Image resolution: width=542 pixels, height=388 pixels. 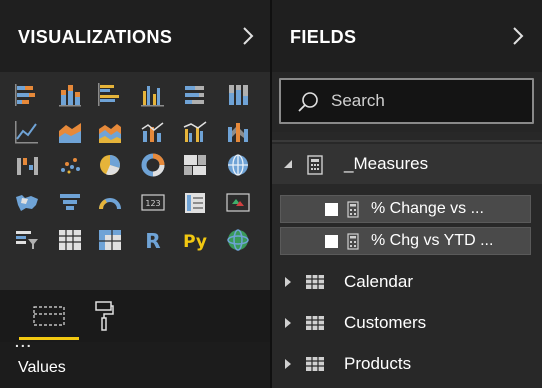 What do you see at coordinates (110, 132) in the screenshot?
I see `stacked-area-chart-icon` at bounding box center [110, 132].